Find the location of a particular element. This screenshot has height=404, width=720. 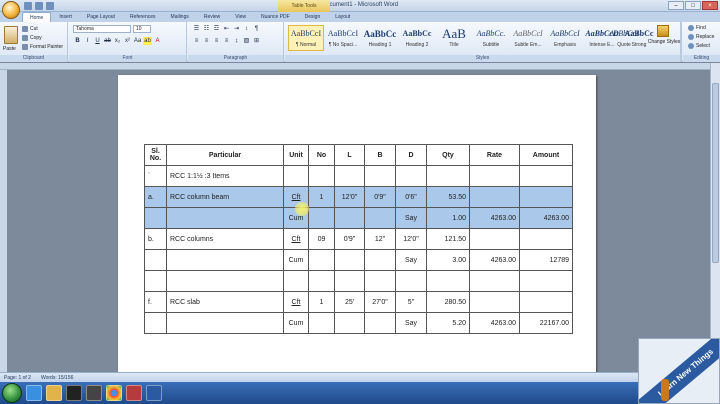

table-cell: 12'0" is located at coordinates (349, 197).